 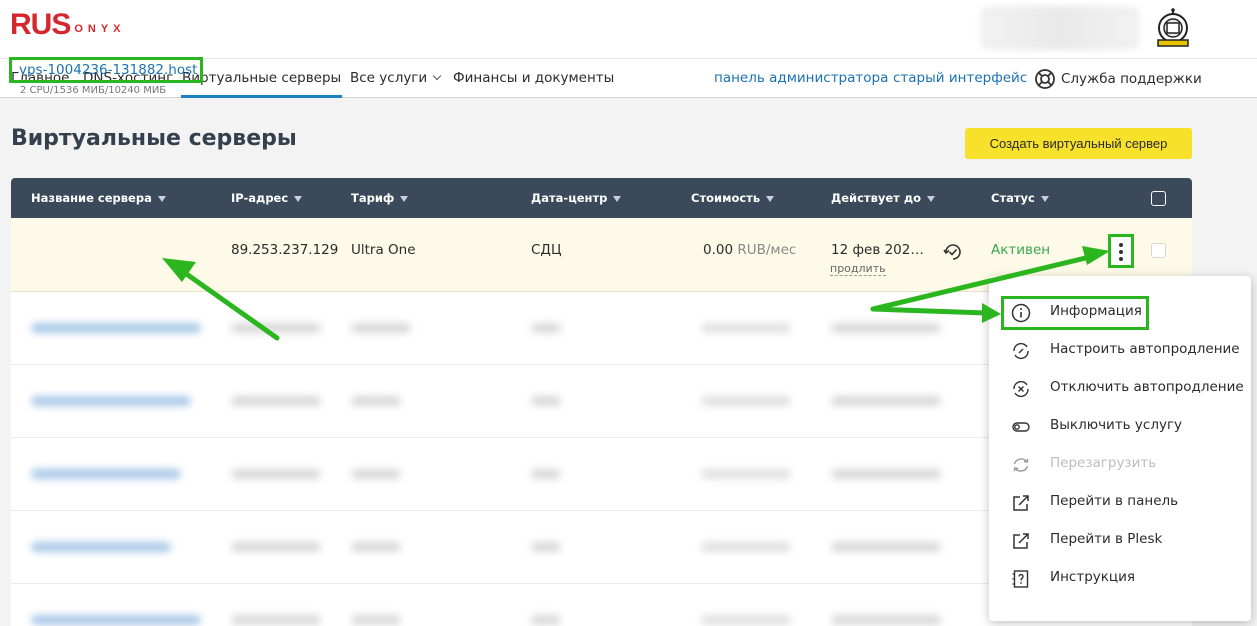 I want to click on lifebuoy-icon, so click(x=1045, y=78).